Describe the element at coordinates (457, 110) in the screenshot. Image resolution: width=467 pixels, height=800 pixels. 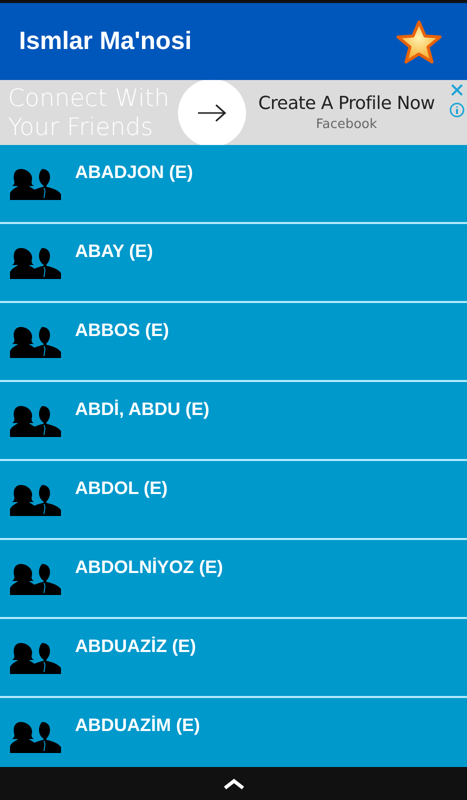
I see `info-icon` at that location.